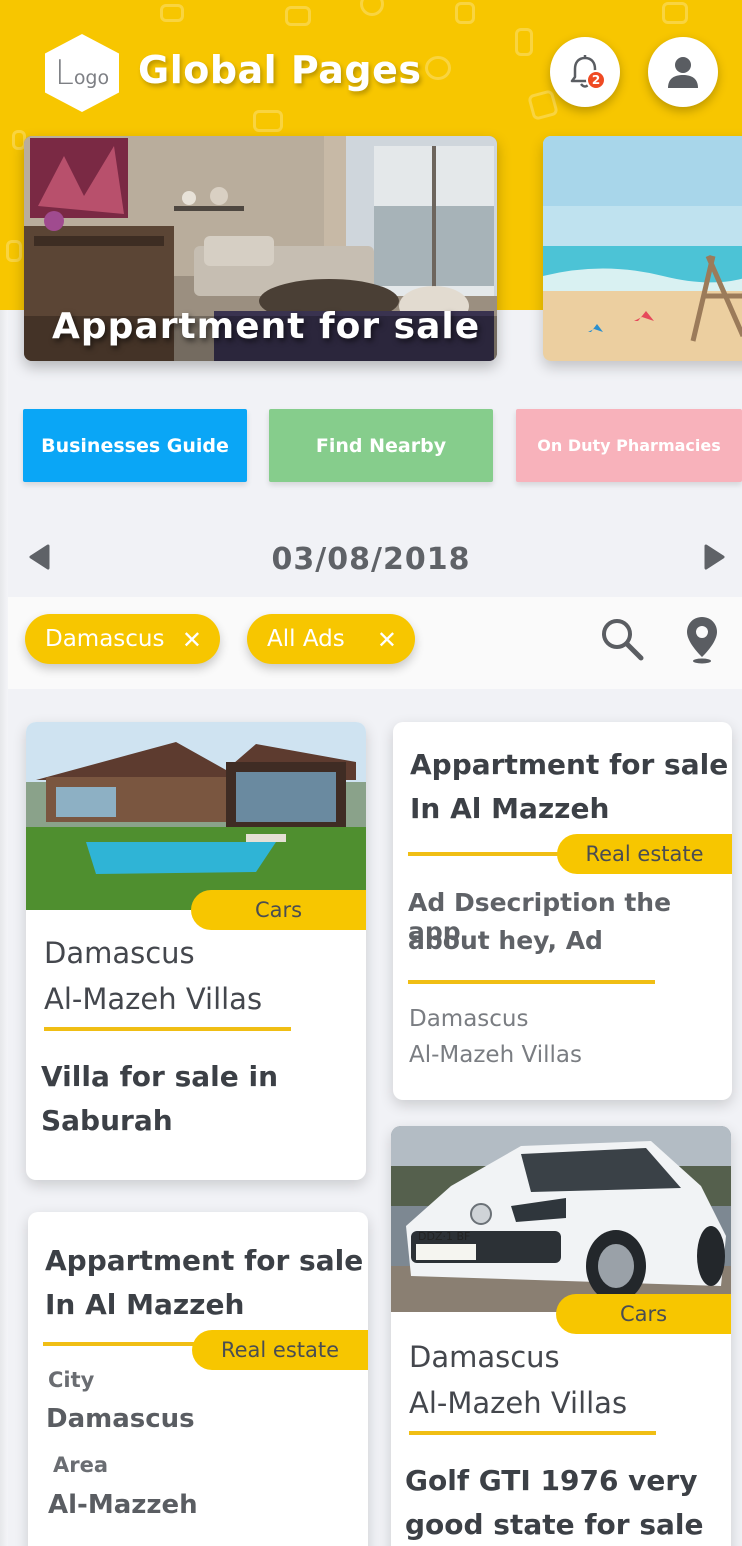 This screenshot has width=742, height=1546. Describe the element at coordinates (622, 639) in the screenshot. I see `search-icon` at that location.